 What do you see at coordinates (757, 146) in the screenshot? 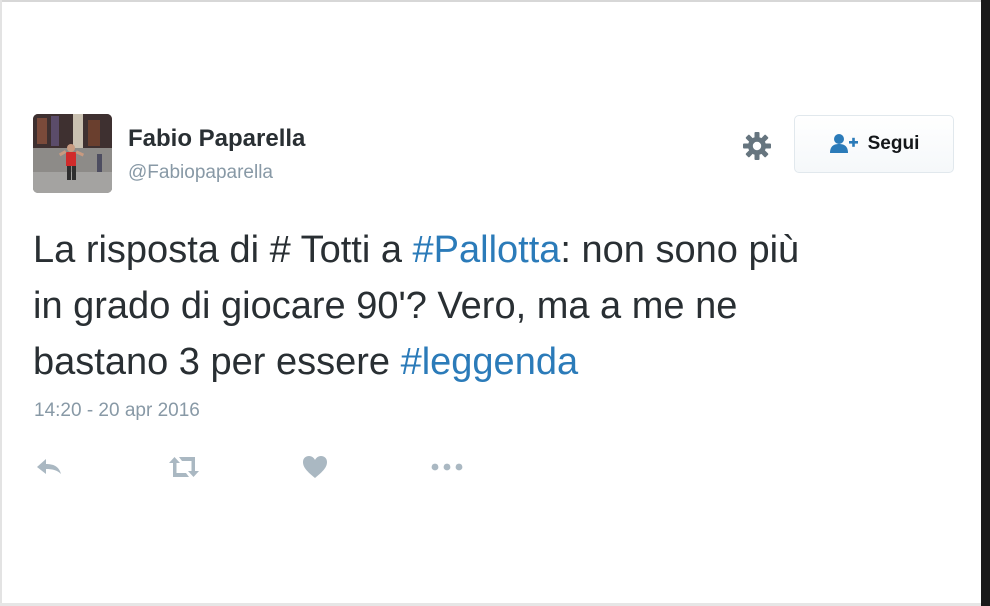
I see `gear-icon` at bounding box center [757, 146].